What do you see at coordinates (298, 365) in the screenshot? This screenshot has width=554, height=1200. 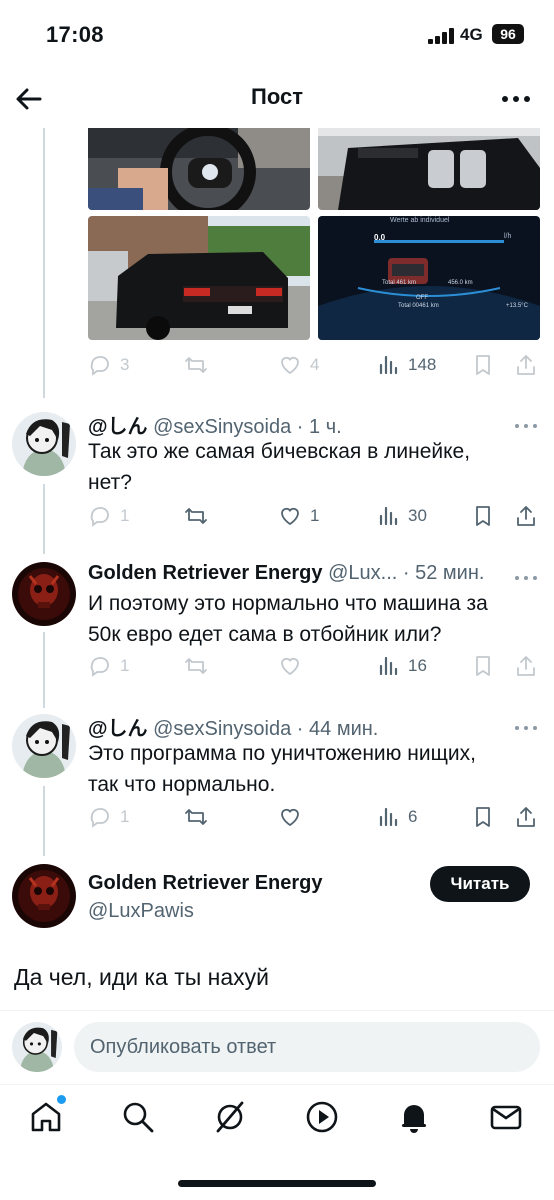 I see `like-button: 4` at bounding box center [298, 365].